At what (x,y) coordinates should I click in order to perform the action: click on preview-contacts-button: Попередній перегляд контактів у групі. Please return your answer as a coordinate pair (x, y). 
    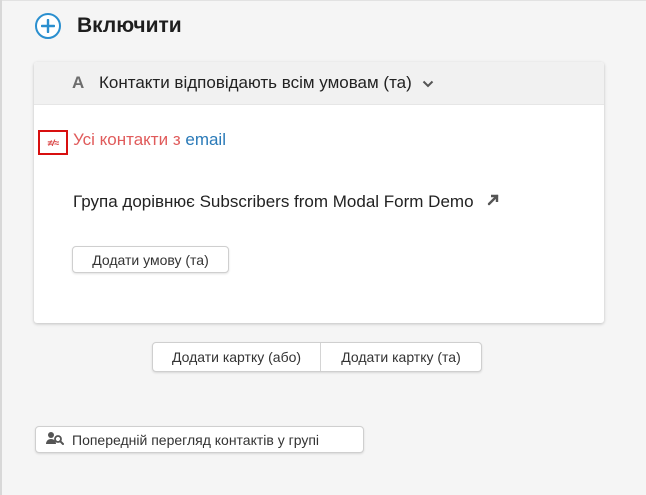
    Looking at the image, I should click on (199, 439).